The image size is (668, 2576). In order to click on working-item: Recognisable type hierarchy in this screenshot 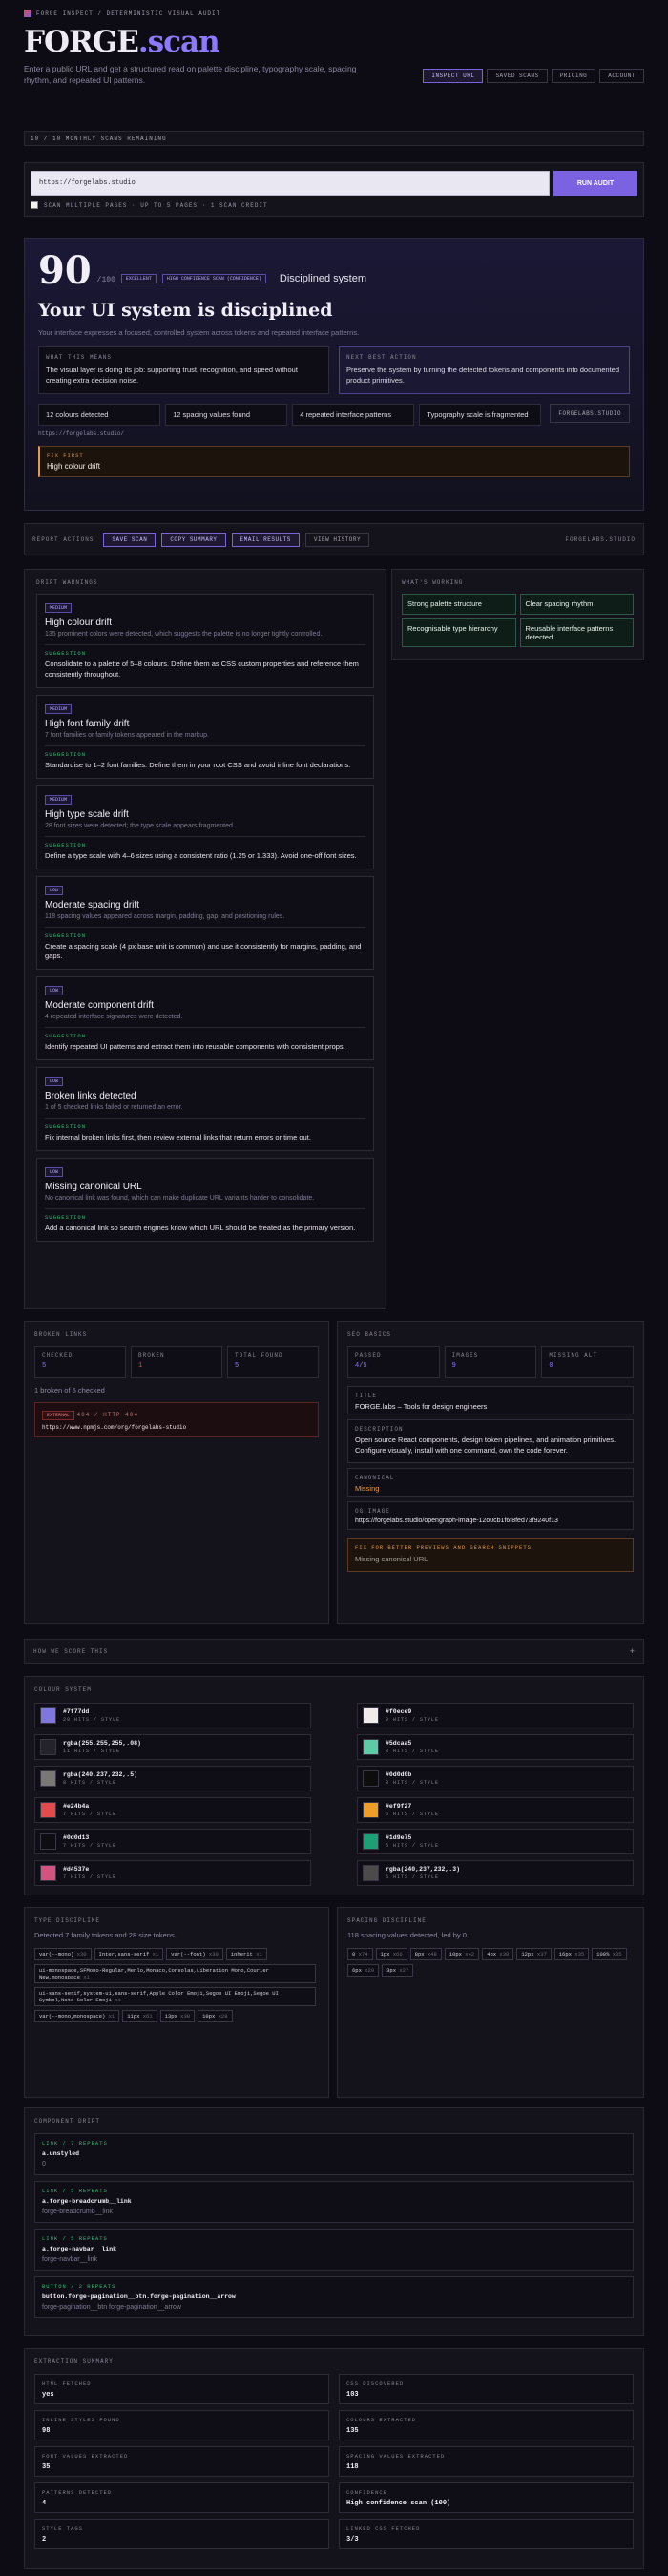, I will do `click(459, 632)`.